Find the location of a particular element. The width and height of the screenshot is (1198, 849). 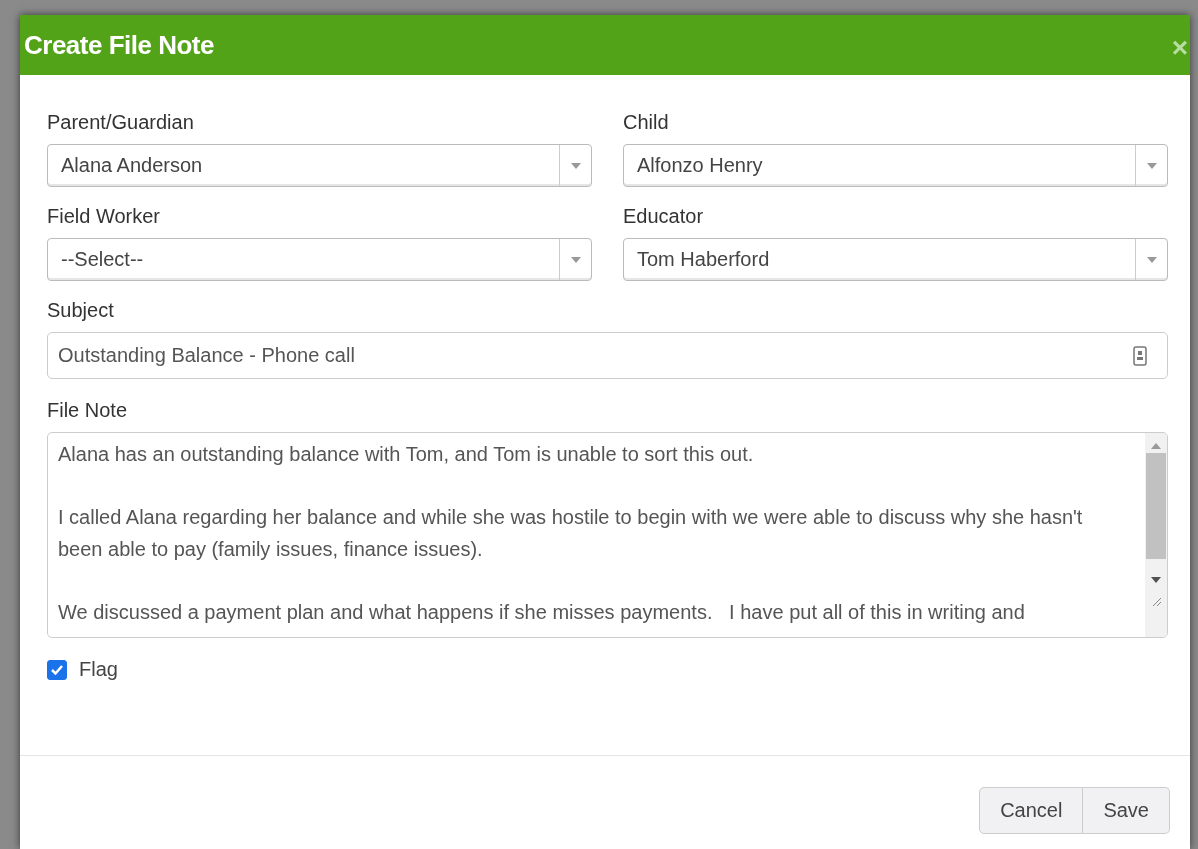

save-button: Save is located at coordinates (1126, 810).